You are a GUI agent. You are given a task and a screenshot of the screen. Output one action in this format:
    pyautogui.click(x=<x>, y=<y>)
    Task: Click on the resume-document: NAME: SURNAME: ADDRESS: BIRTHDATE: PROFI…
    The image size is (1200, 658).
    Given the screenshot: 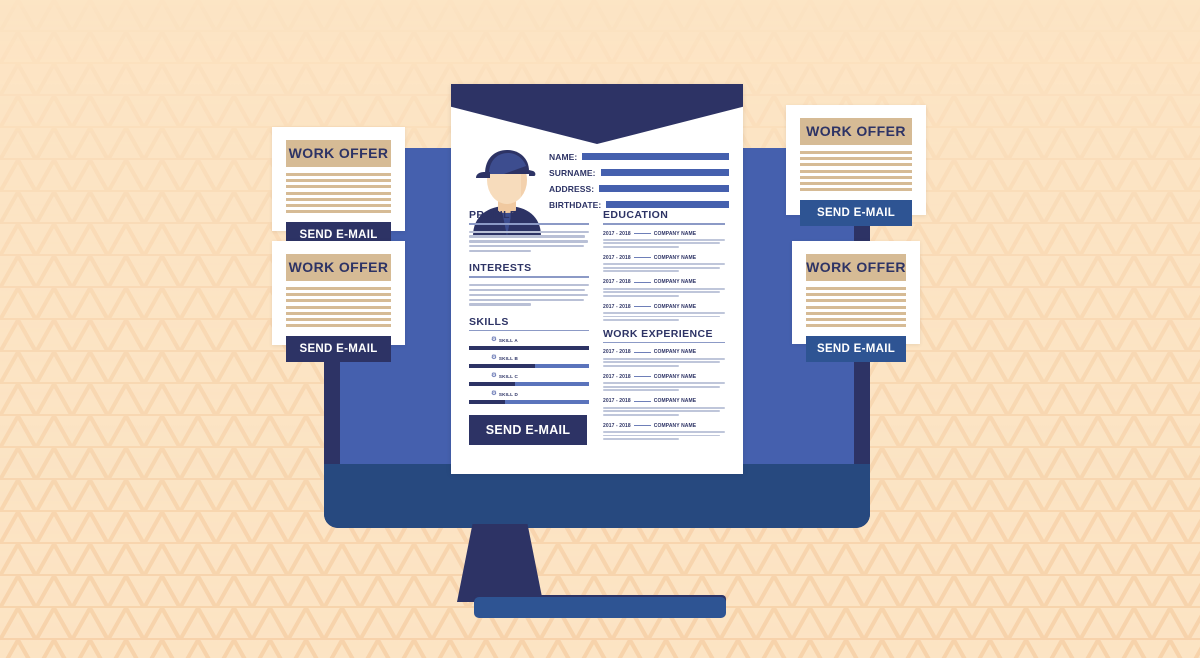 What is the action you would take?
    pyautogui.click(x=597, y=279)
    